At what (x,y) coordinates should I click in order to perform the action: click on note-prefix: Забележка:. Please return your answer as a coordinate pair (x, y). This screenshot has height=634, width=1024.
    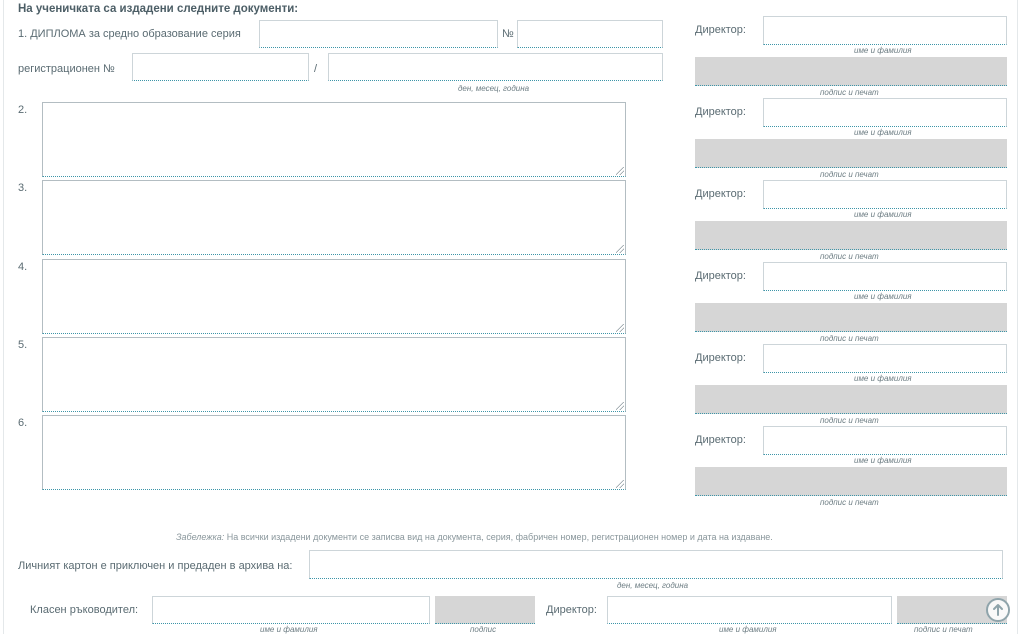
    Looking at the image, I should click on (200, 537).